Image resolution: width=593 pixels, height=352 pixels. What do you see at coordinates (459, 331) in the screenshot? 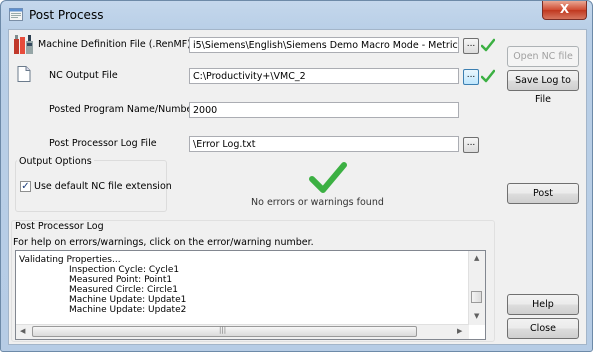
I see `scroll-right-arrow-icon: ▶` at bounding box center [459, 331].